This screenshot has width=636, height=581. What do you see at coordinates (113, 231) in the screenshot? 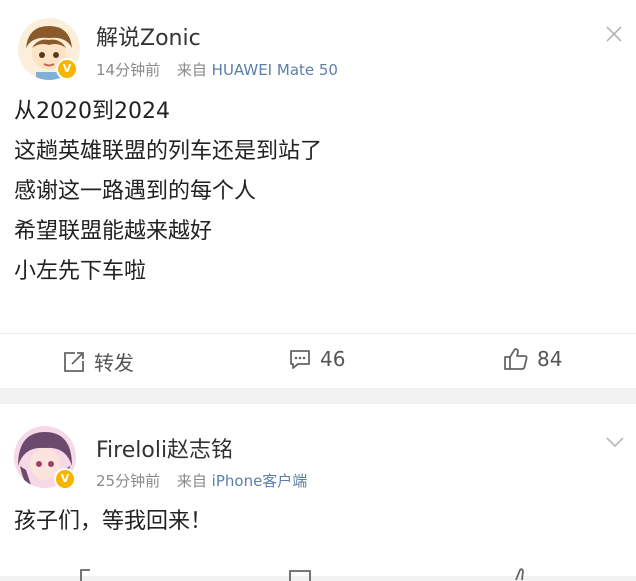
I see `post-line: 希望联盟能越来越好` at bounding box center [113, 231].